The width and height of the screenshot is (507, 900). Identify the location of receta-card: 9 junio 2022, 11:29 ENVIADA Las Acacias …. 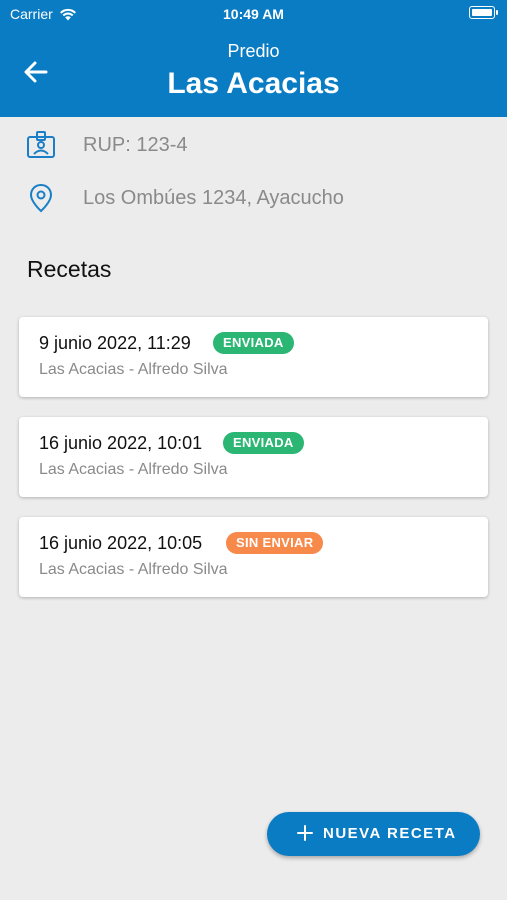
(253, 357).